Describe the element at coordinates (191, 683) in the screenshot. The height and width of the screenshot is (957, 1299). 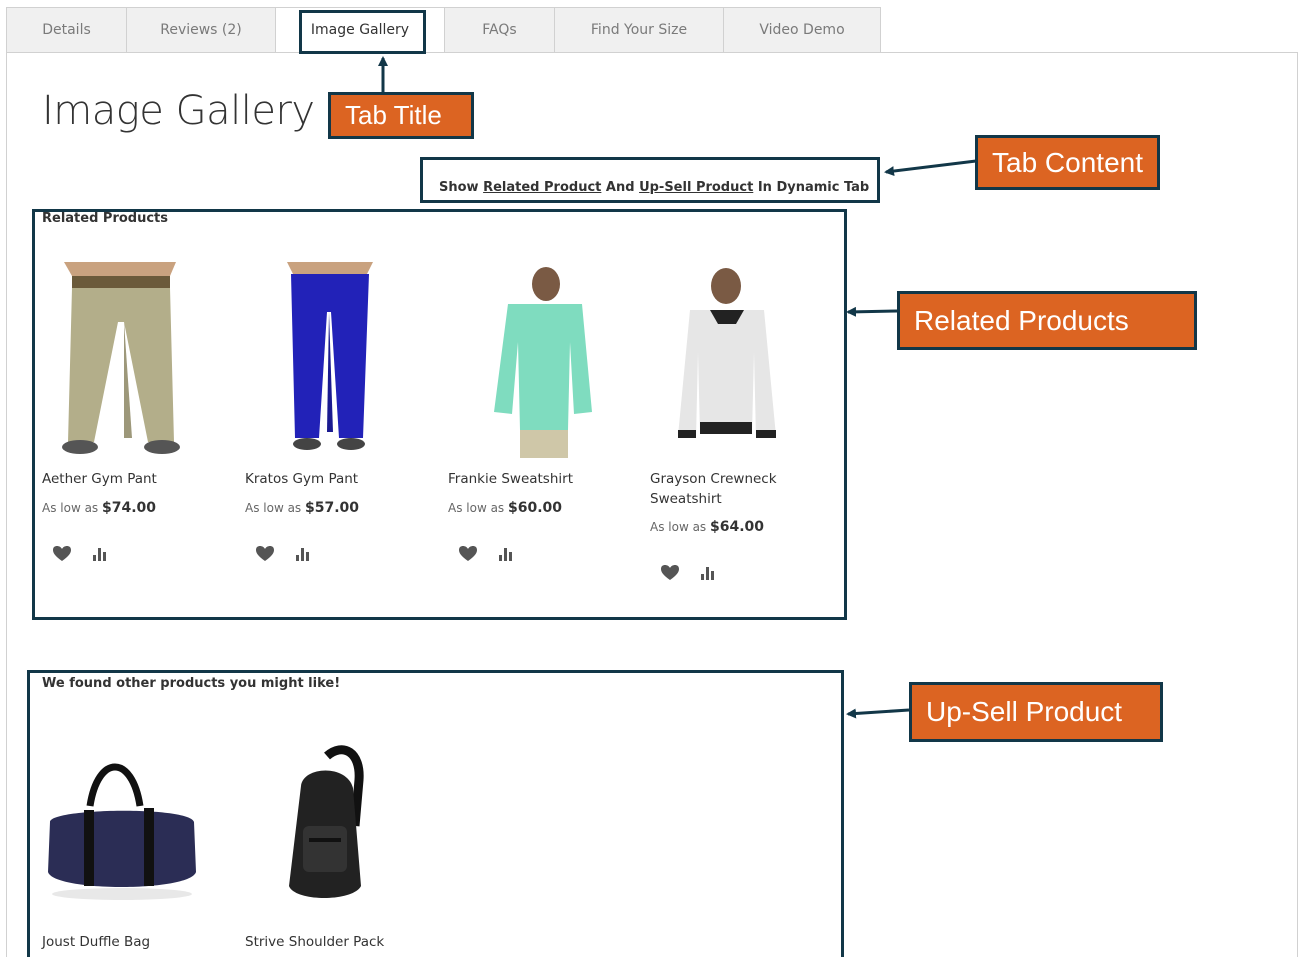
I see `upsell-title: We found other products you might like!` at that location.